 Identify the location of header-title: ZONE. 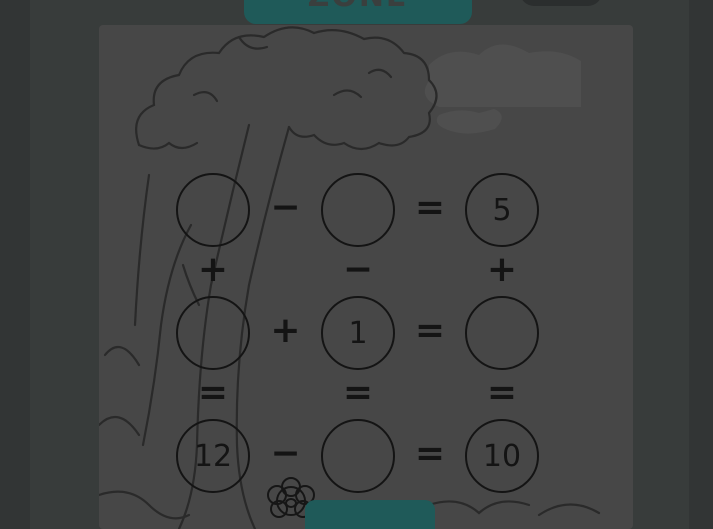
(358, 6).